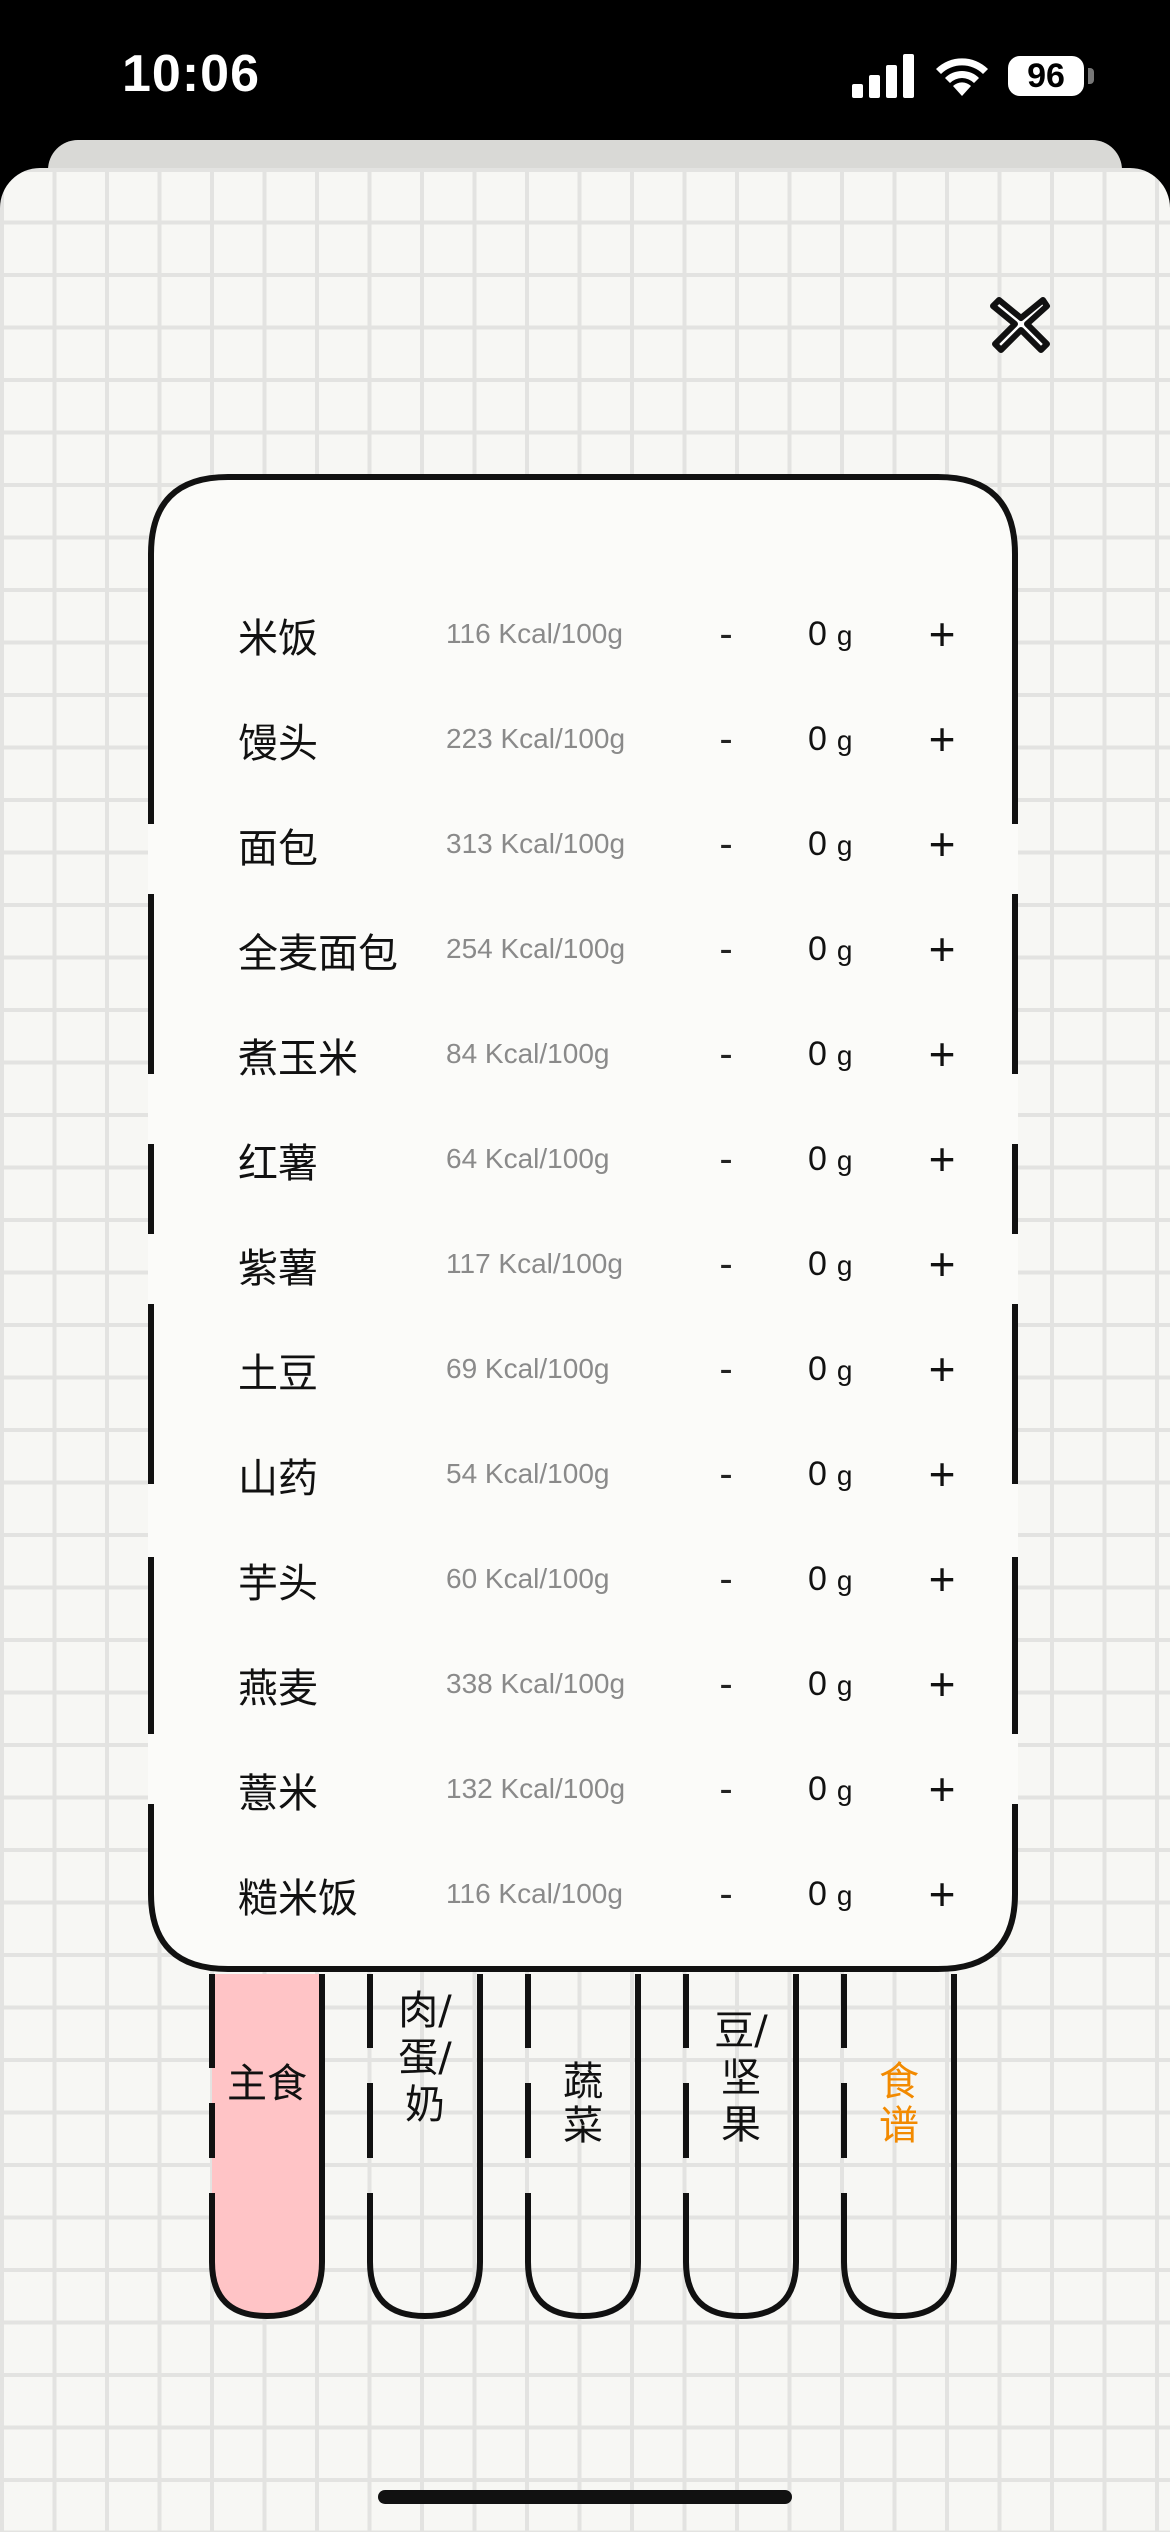 The image size is (1170, 2532). Describe the element at coordinates (741, 2112) in the screenshot. I see `tab-beans-nuts: 豆/坚果` at that location.